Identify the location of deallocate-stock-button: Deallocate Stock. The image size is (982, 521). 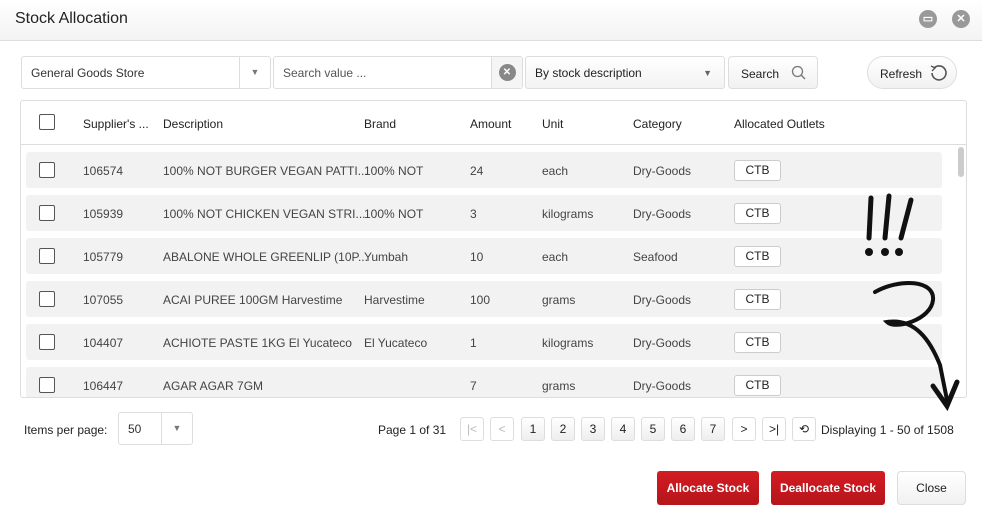
(828, 488).